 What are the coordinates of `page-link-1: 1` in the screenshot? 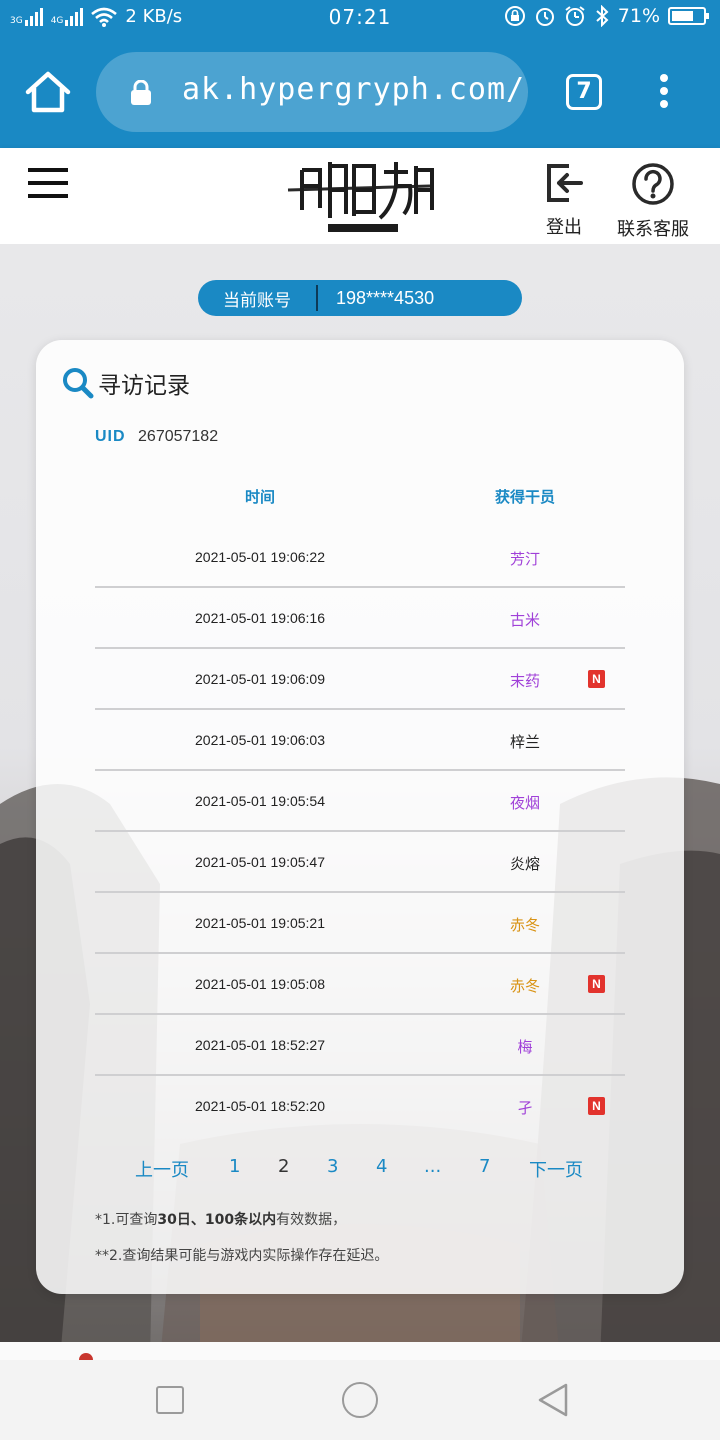 It's located at (234, 1166).